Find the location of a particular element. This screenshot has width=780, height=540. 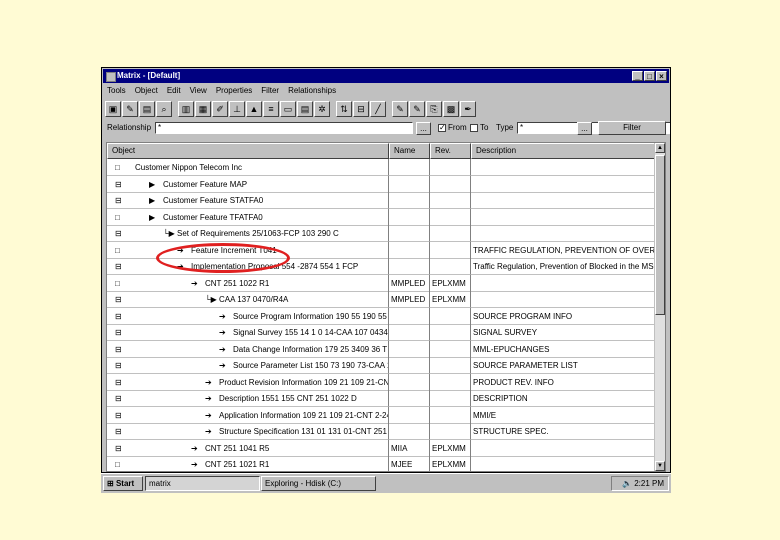

open-icon: ▣ is located at coordinates (113, 109).